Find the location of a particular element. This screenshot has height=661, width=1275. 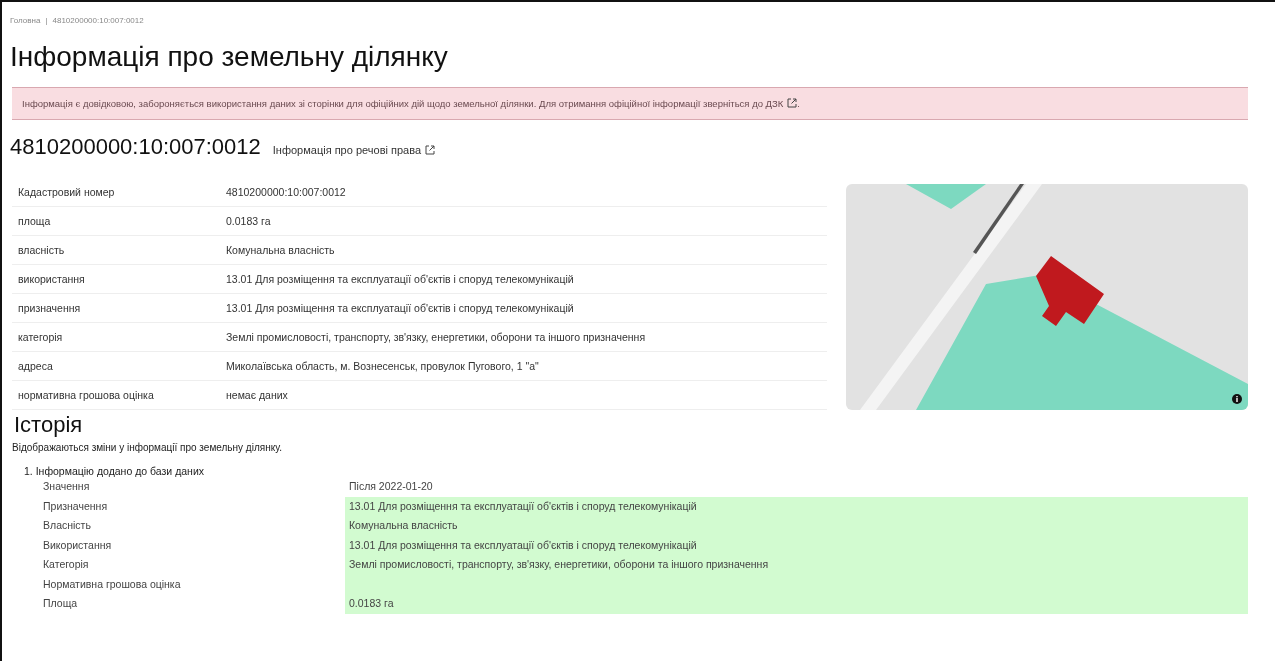

detail-value: 4810200000:10:007:0012 is located at coordinates (523, 192).